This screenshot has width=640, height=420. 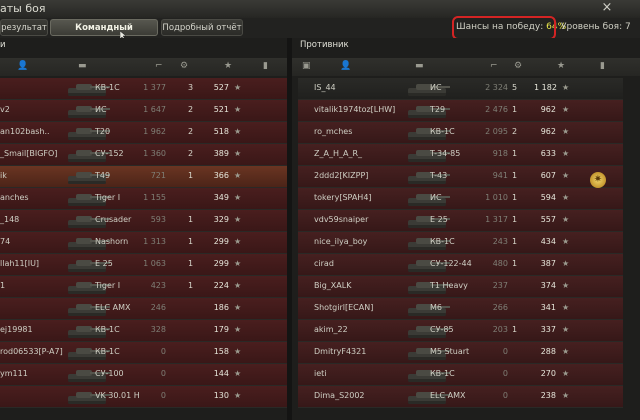 What do you see at coordinates (143, 199) in the screenshot?
I see `table-row: anches Tiger I 1 155 349 ★` at bounding box center [143, 199].